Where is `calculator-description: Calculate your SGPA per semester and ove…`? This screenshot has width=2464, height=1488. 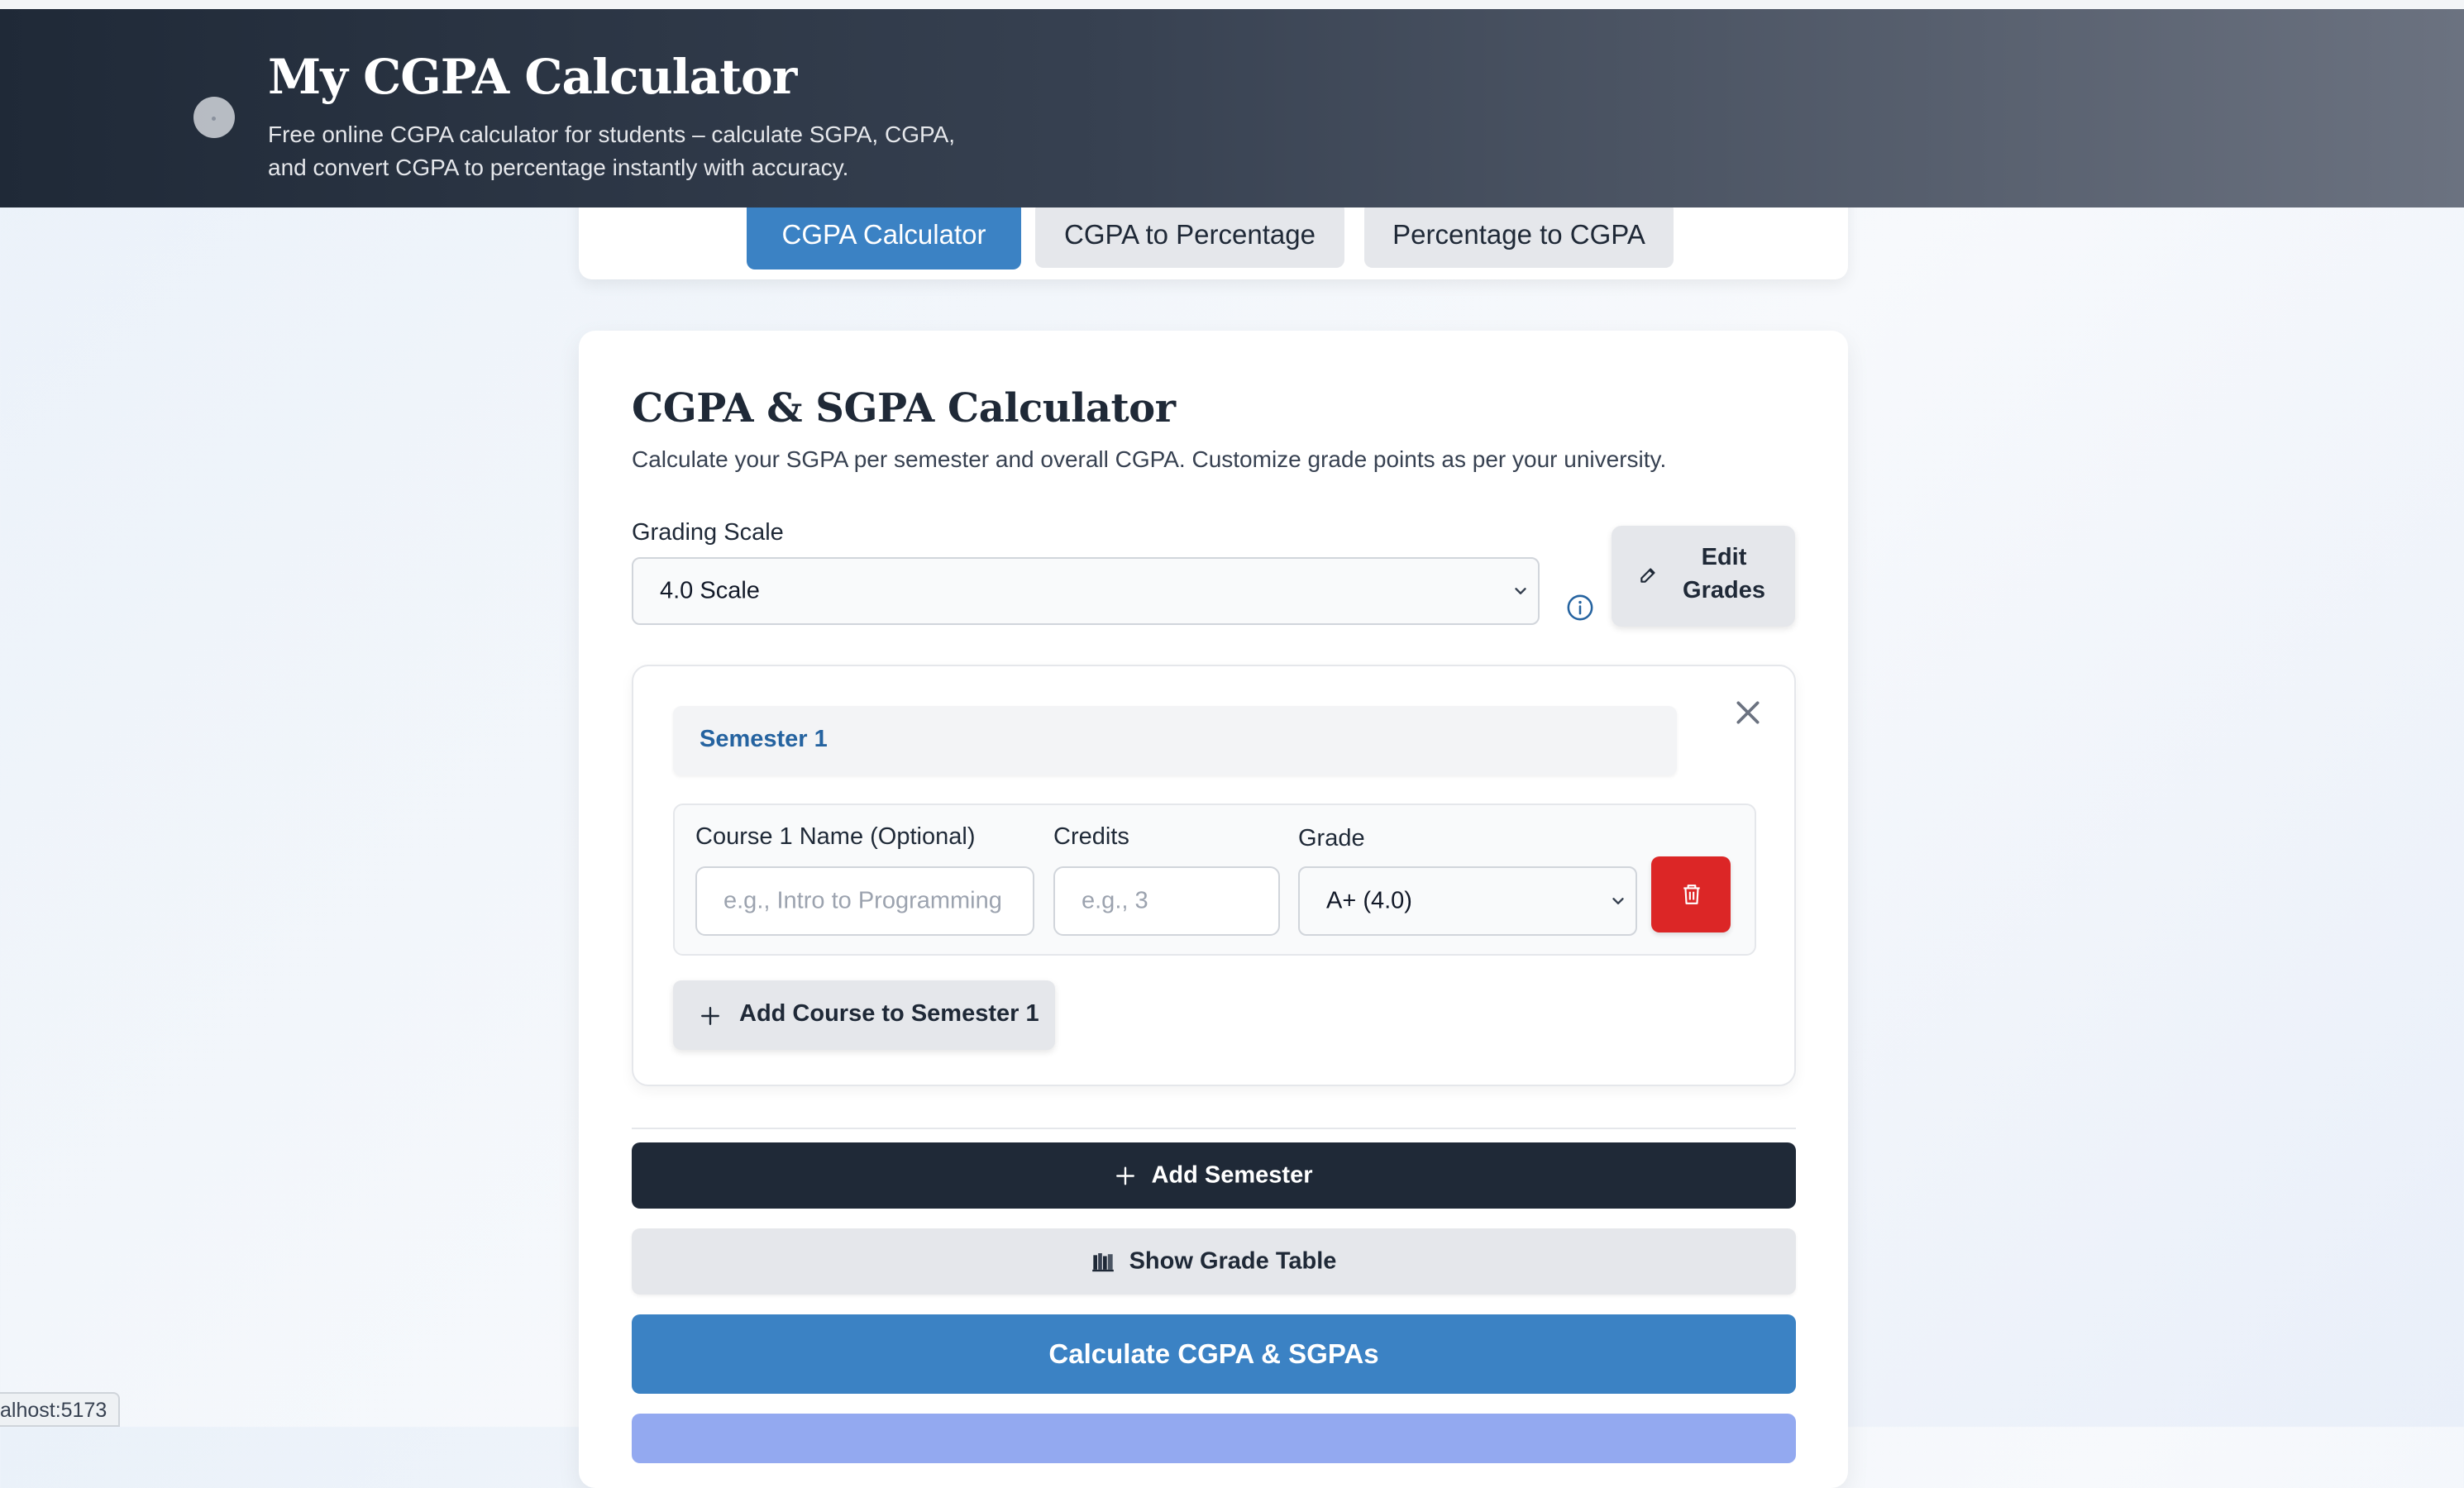
calculator-description: Calculate your SGPA per semester and ove… is located at coordinates (1150, 459).